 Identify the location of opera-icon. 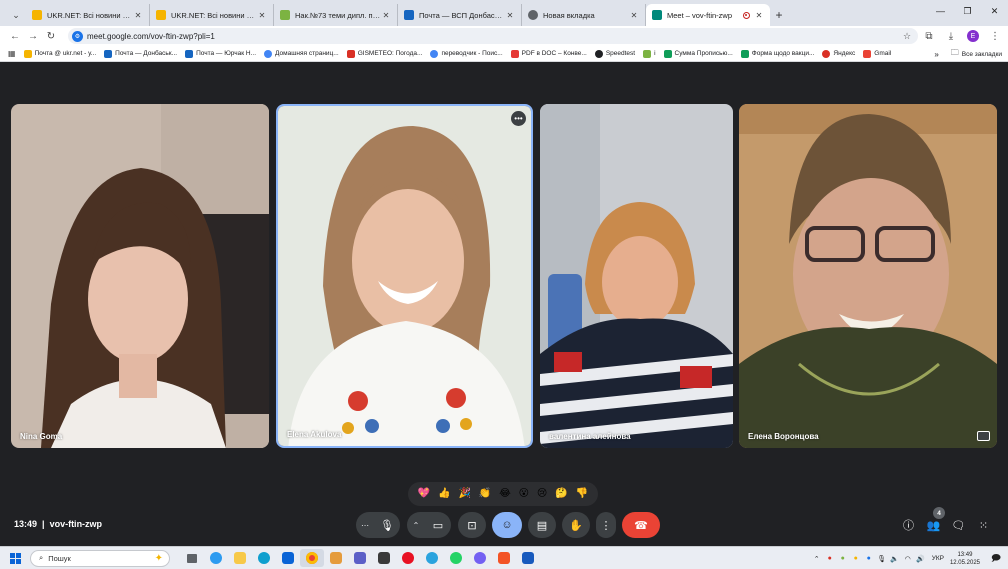
(408, 558).